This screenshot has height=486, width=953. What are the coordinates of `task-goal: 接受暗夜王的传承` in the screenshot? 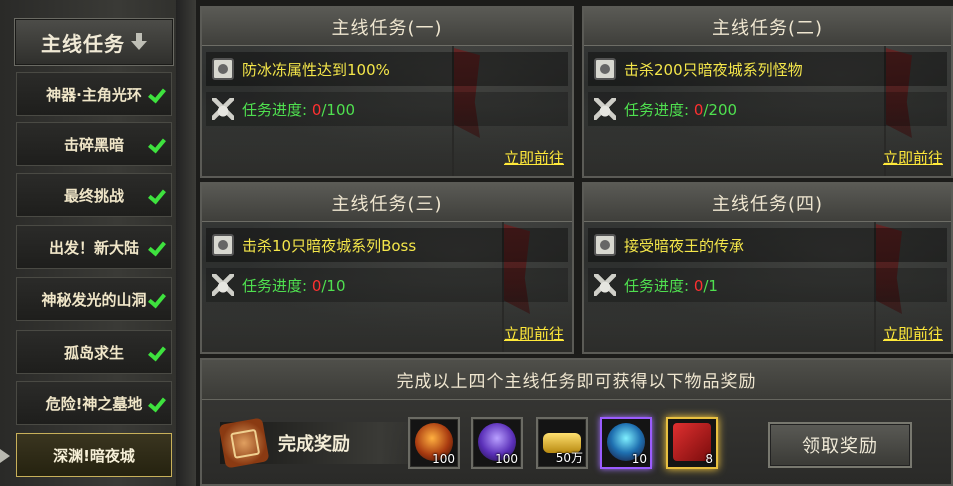 It's located at (684, 245).